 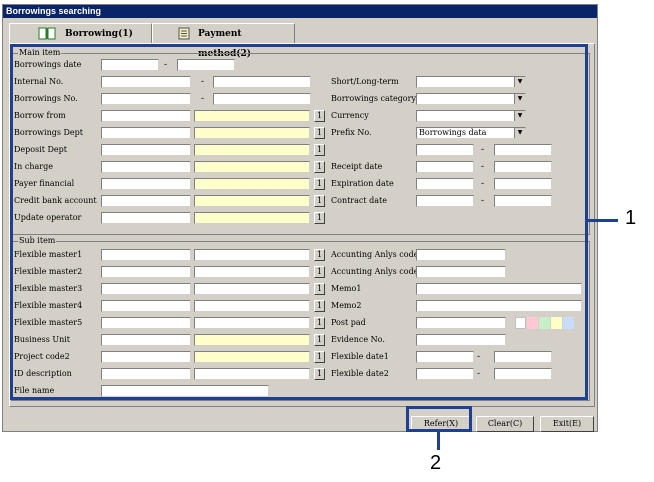 I want to click on tab-payment-method: Payment method(2), so click(x=223, y=41).